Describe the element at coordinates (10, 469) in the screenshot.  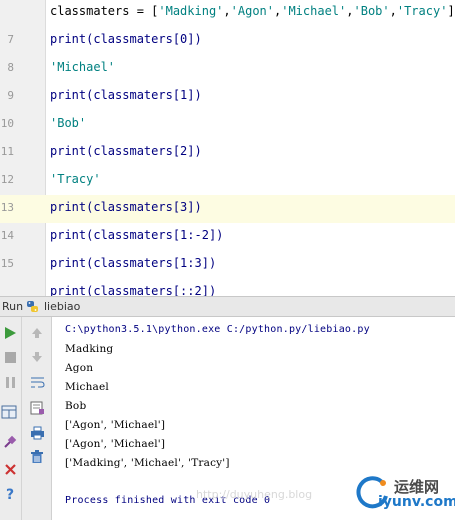
I see `close-icon` at that location.